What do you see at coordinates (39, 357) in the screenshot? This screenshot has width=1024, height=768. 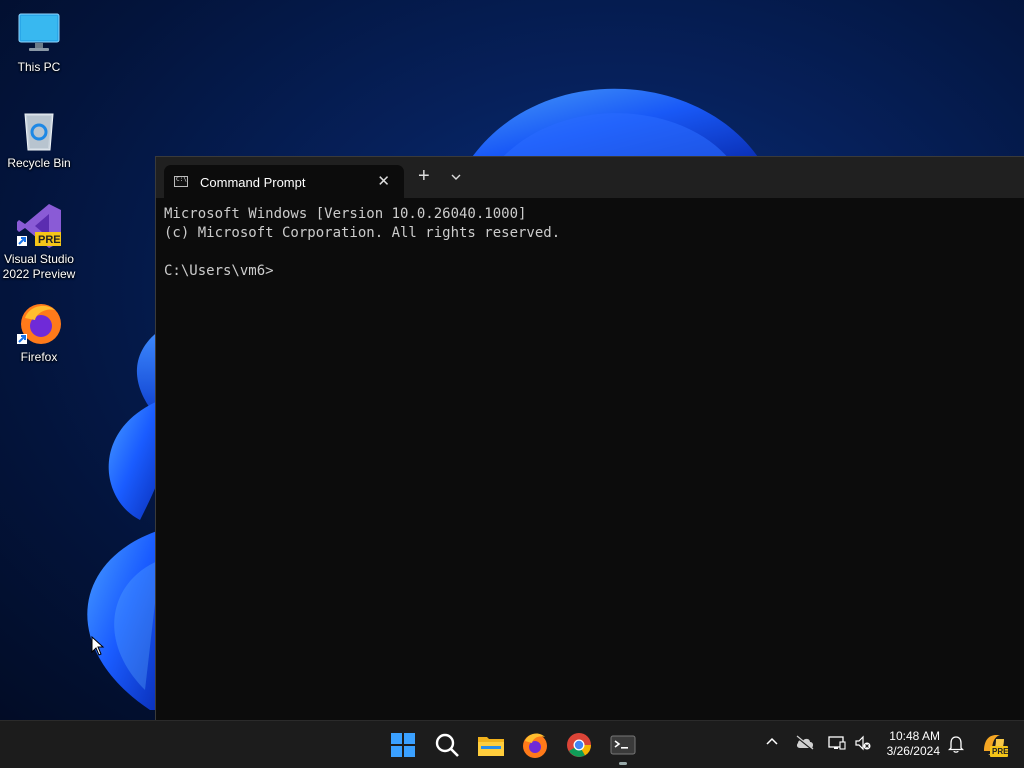 I see `desktop-icon-label: Firefox` at bounding box center [39, 357].